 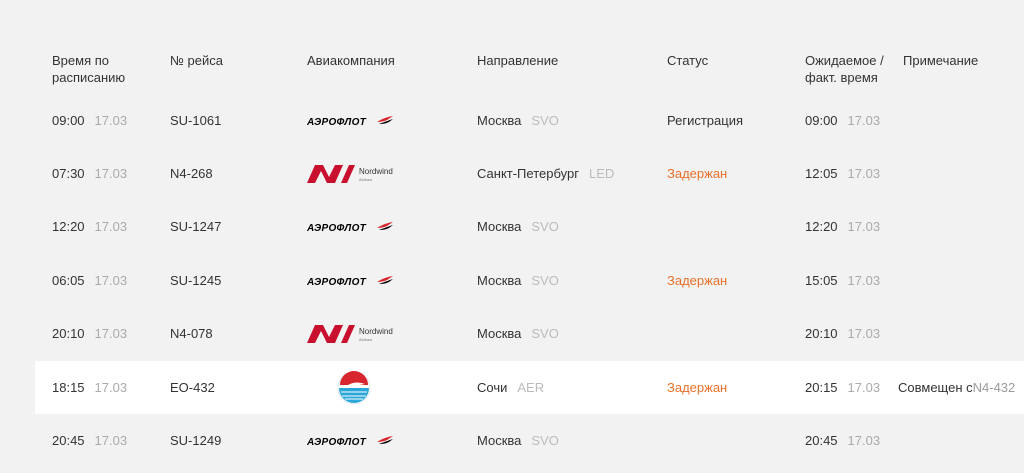 I want to click on expected-time-value: 15:05, so click(x=821, y=280).